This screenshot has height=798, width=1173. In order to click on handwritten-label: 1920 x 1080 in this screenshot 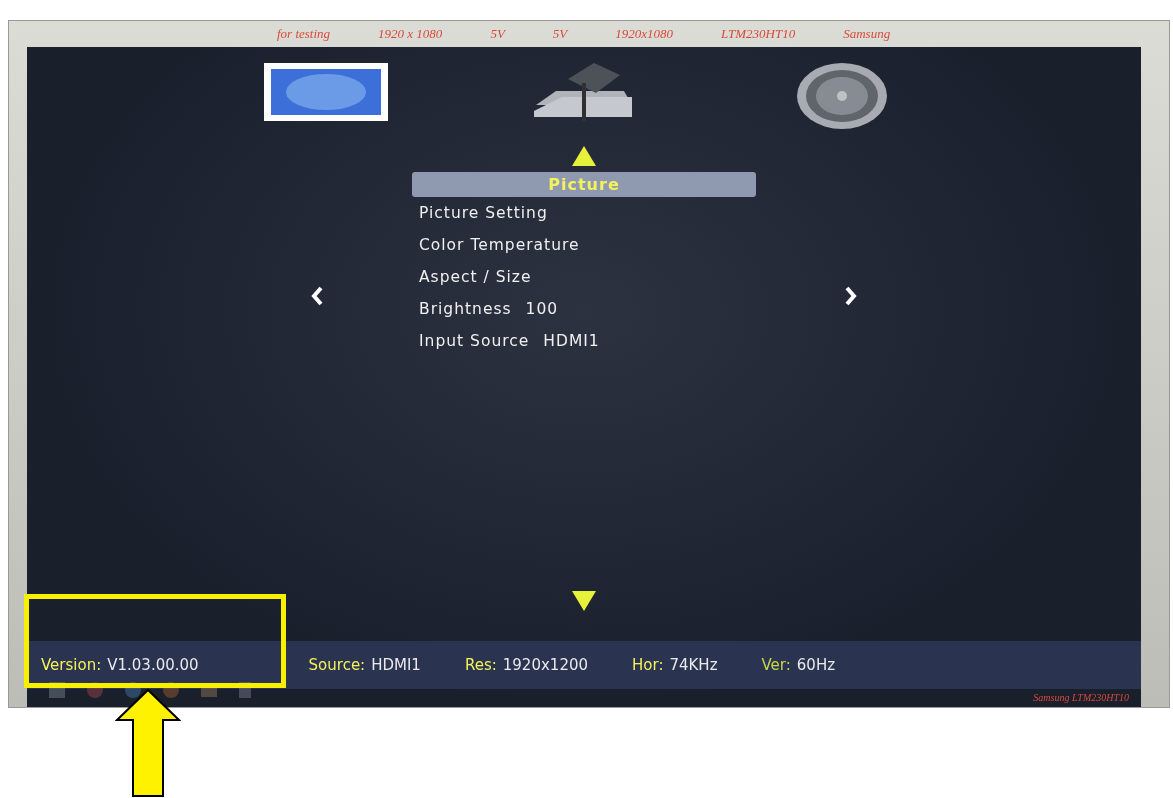, I will do `click(410, 34)`.